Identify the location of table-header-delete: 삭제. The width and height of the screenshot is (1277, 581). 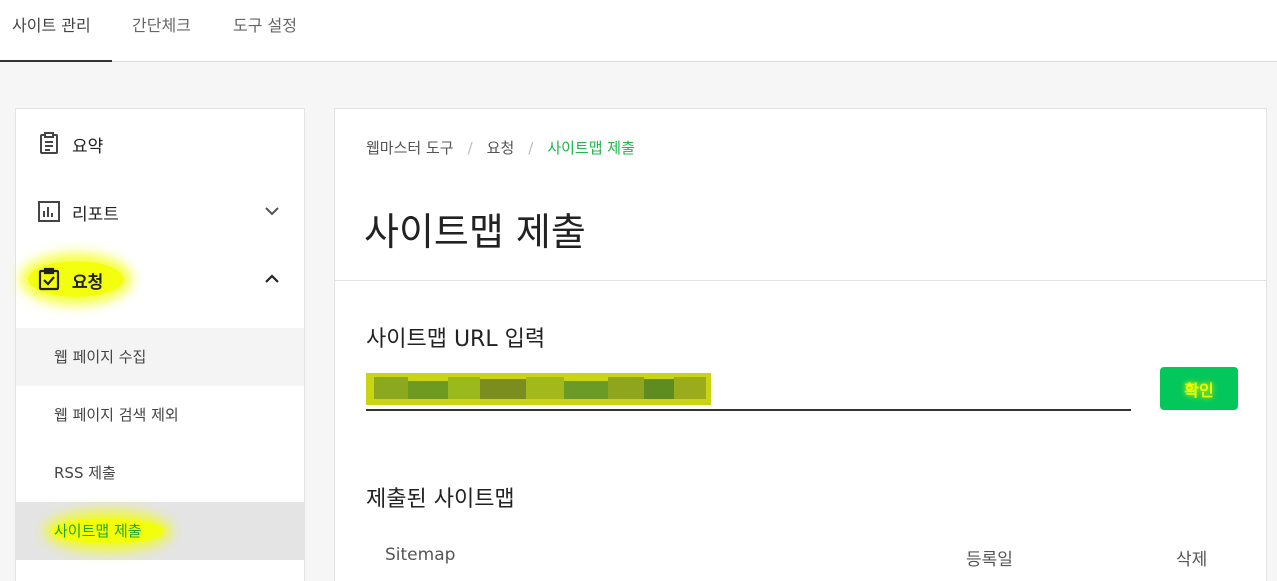
(1192, 560).